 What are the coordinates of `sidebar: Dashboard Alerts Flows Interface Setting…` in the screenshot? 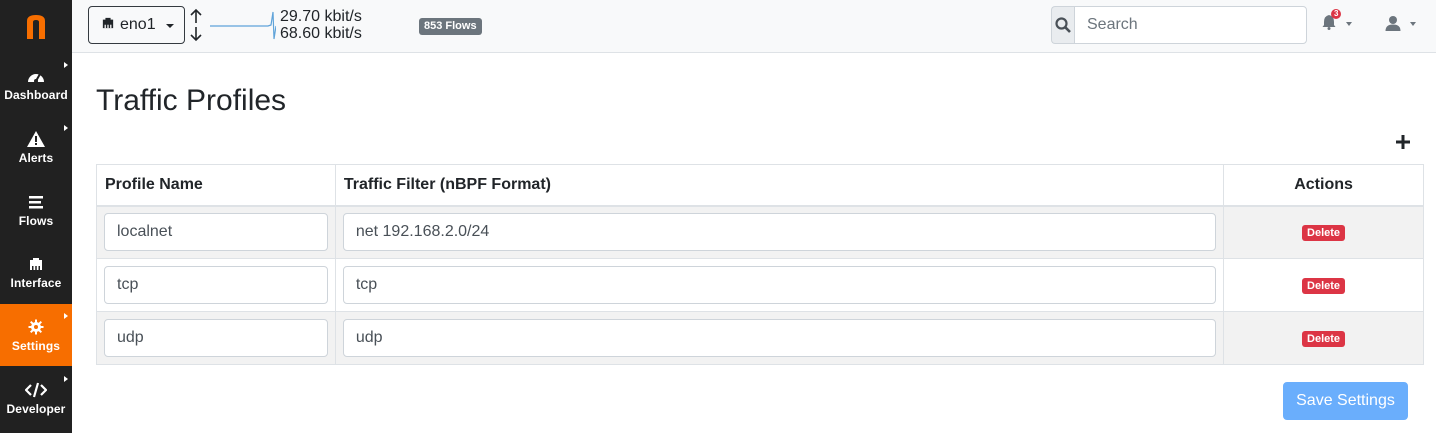 It's located at (36, 216).